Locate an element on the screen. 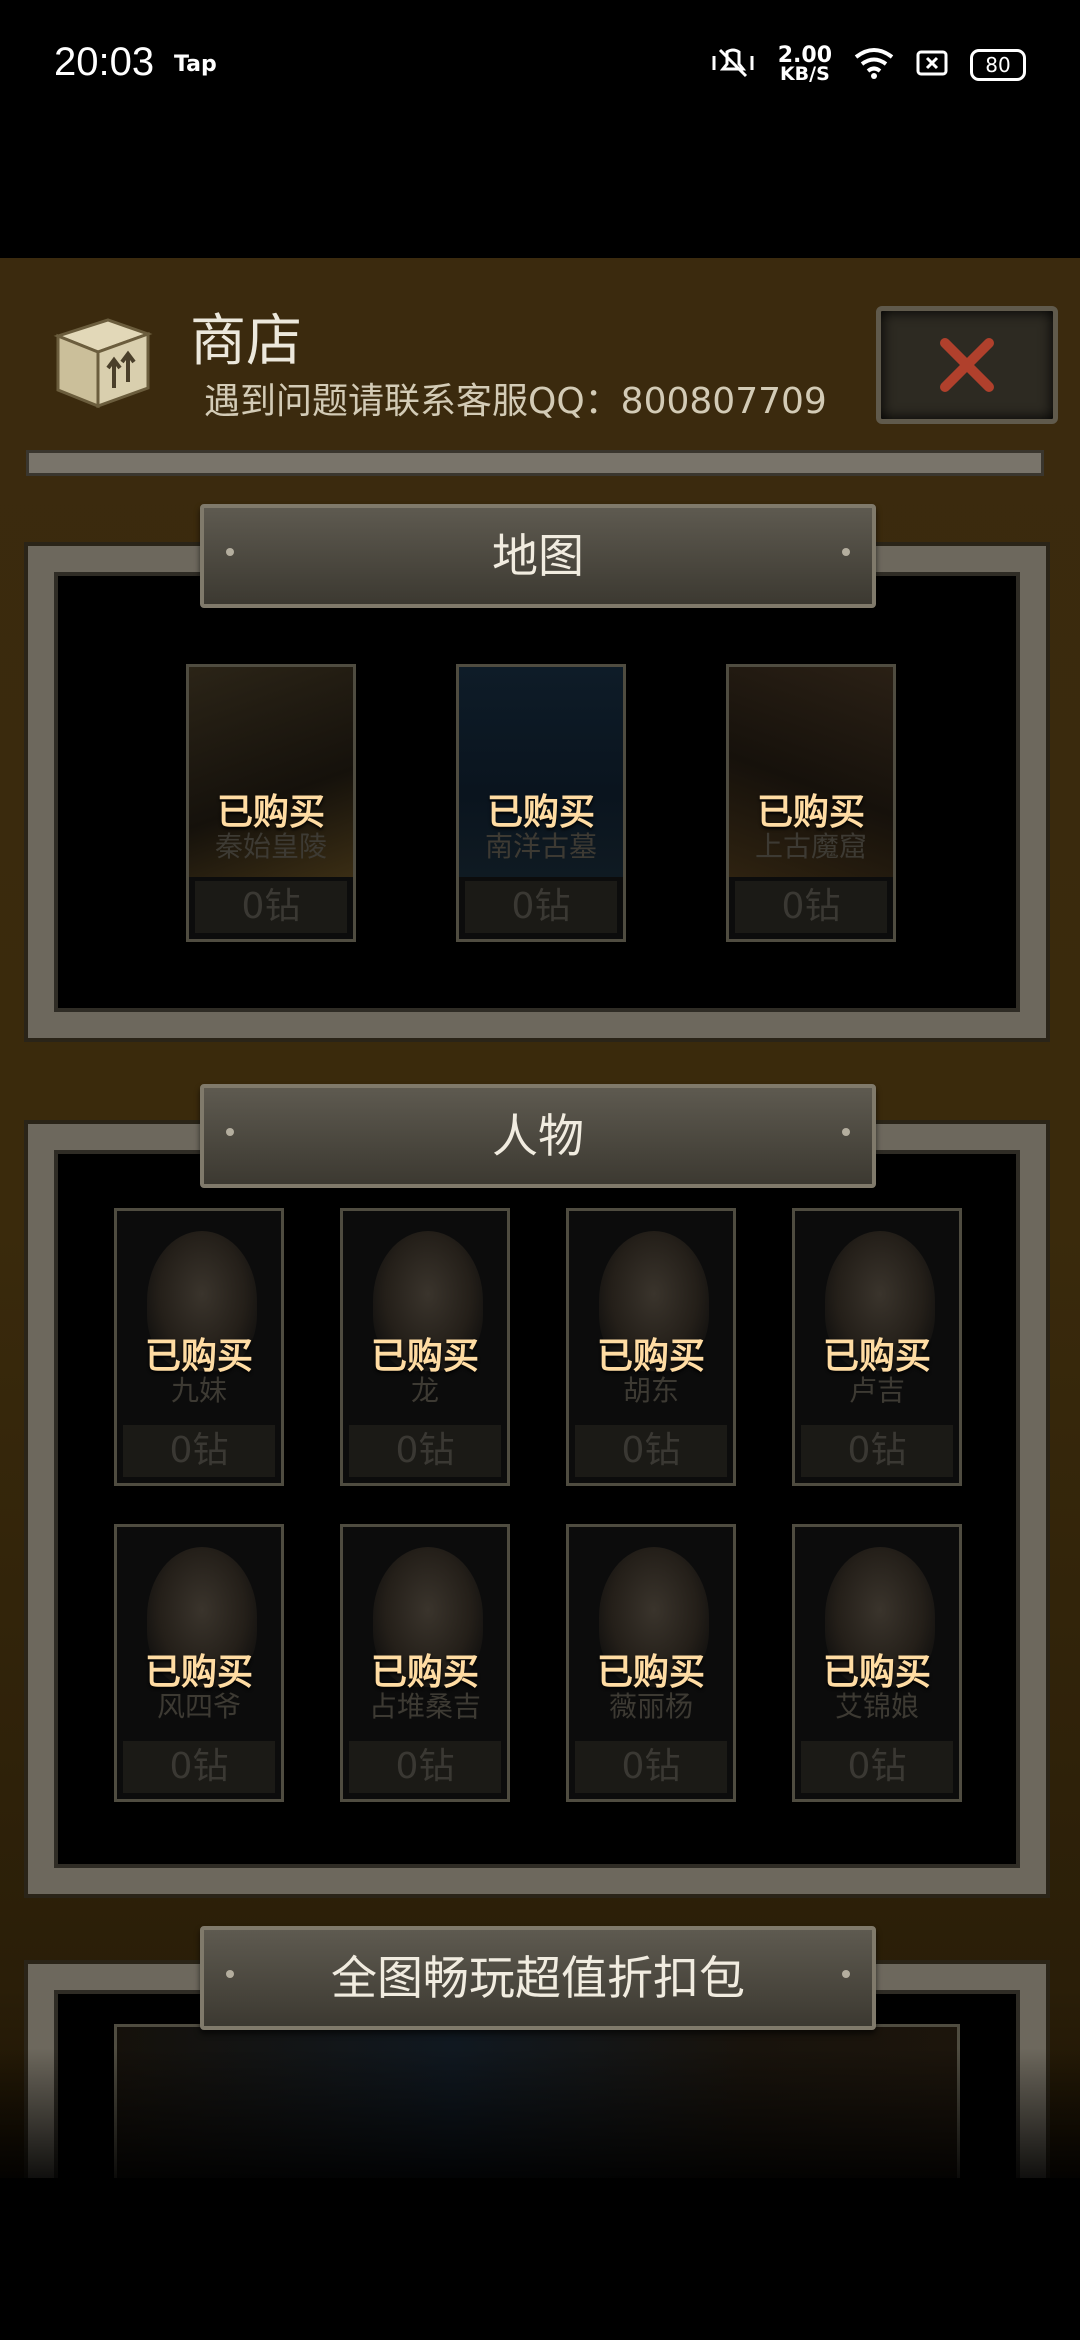 The image size is (1080, 2340). section-title: 地图 is located at coordinates (538, 556).